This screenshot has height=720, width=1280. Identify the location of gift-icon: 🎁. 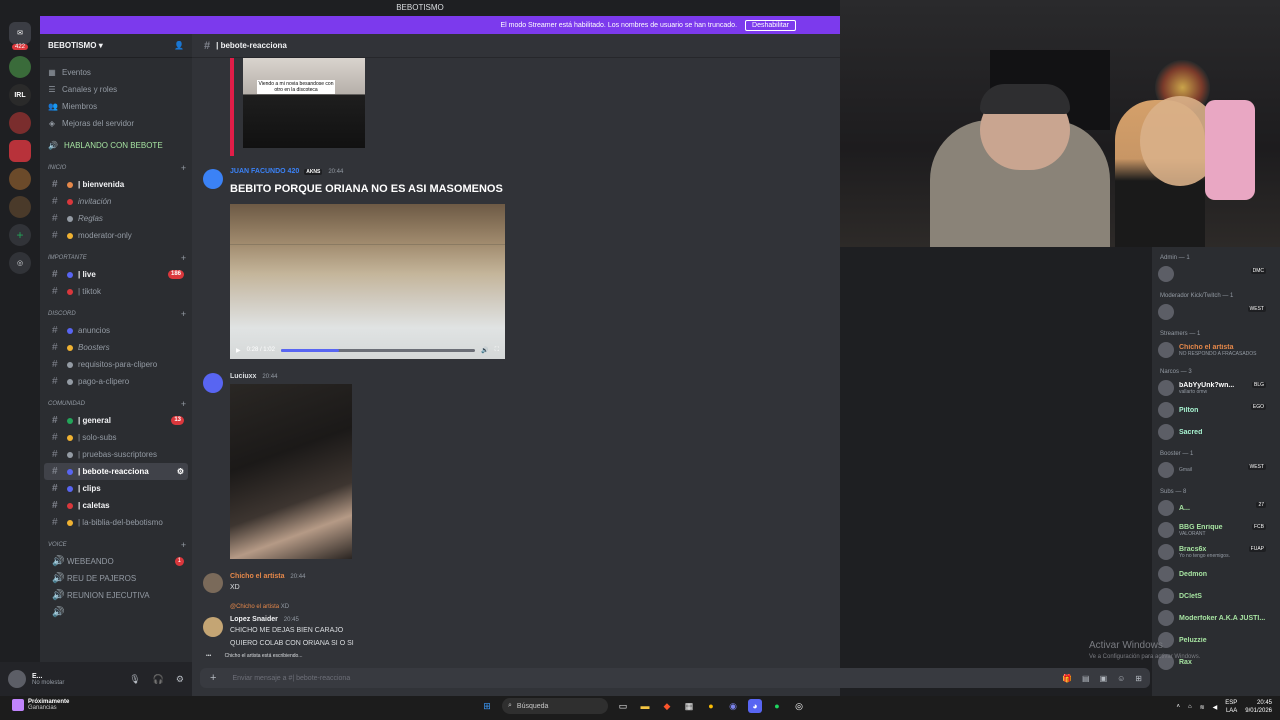
(1067, 678).